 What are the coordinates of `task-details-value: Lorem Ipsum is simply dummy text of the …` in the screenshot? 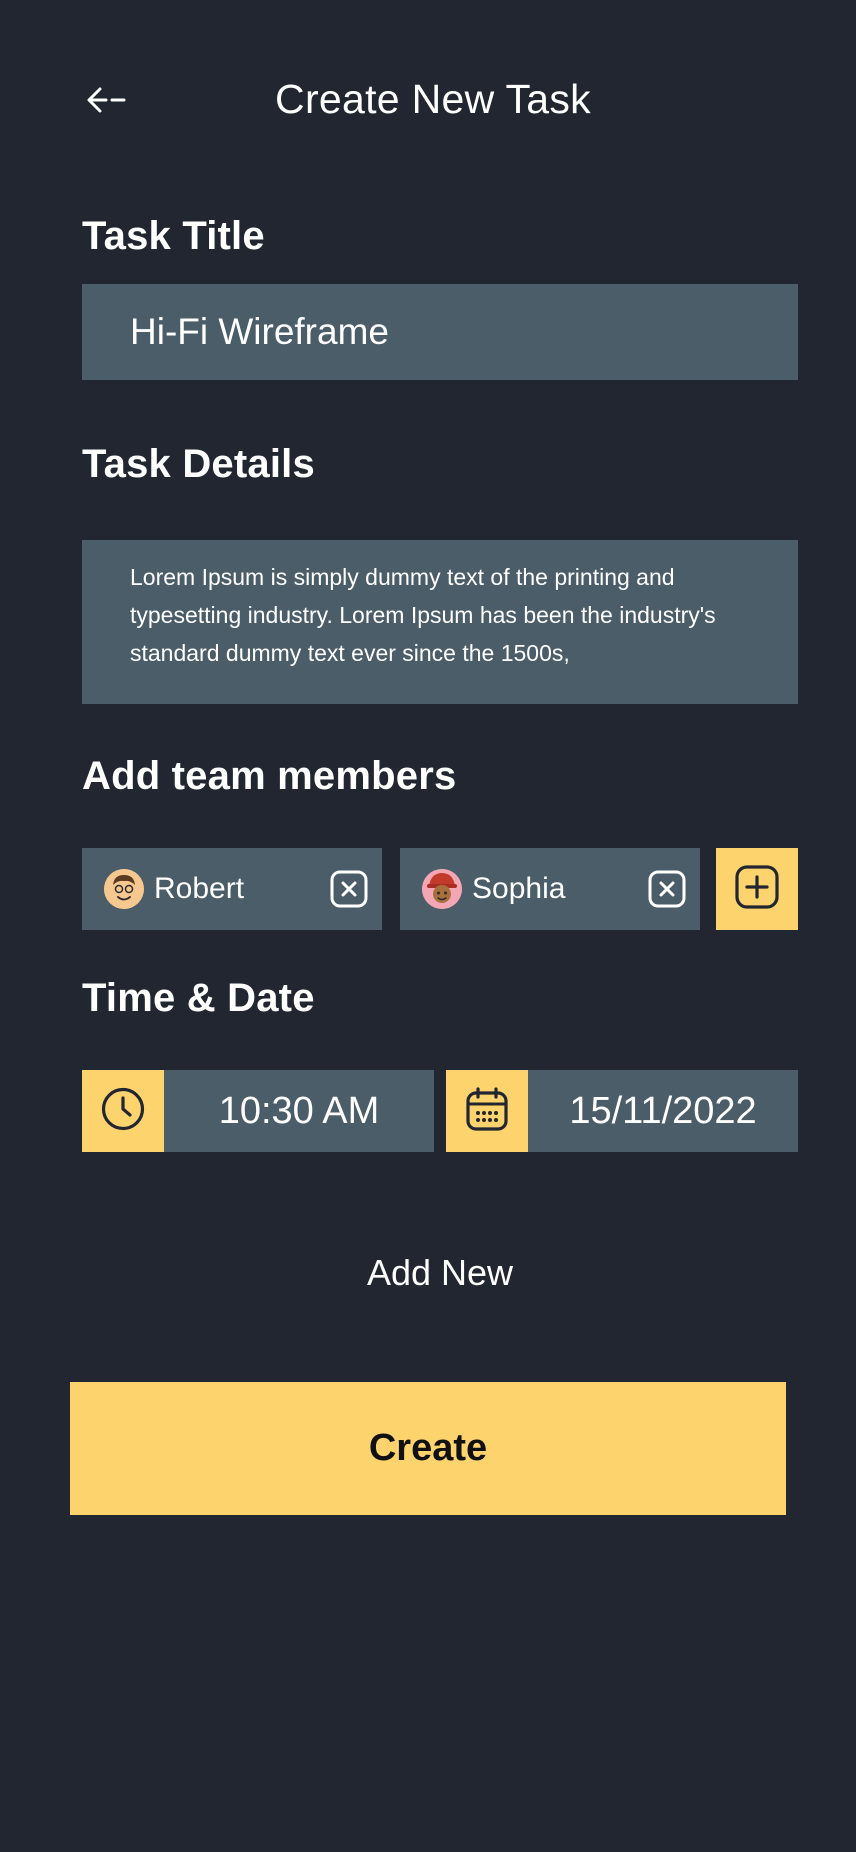 It's located at (423, 615).